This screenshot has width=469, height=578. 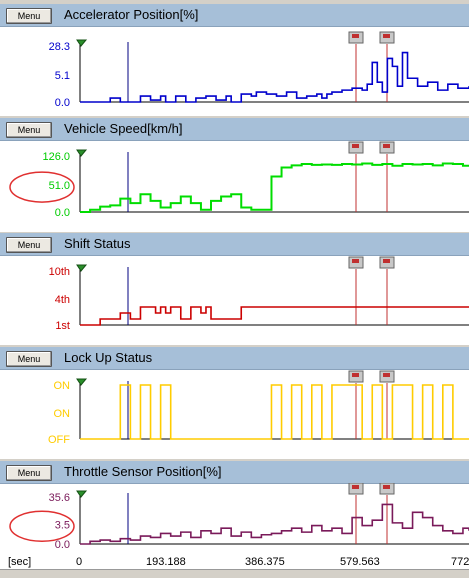 I want to click on time-axis-unit: [sec], so click(x=20, y=562).